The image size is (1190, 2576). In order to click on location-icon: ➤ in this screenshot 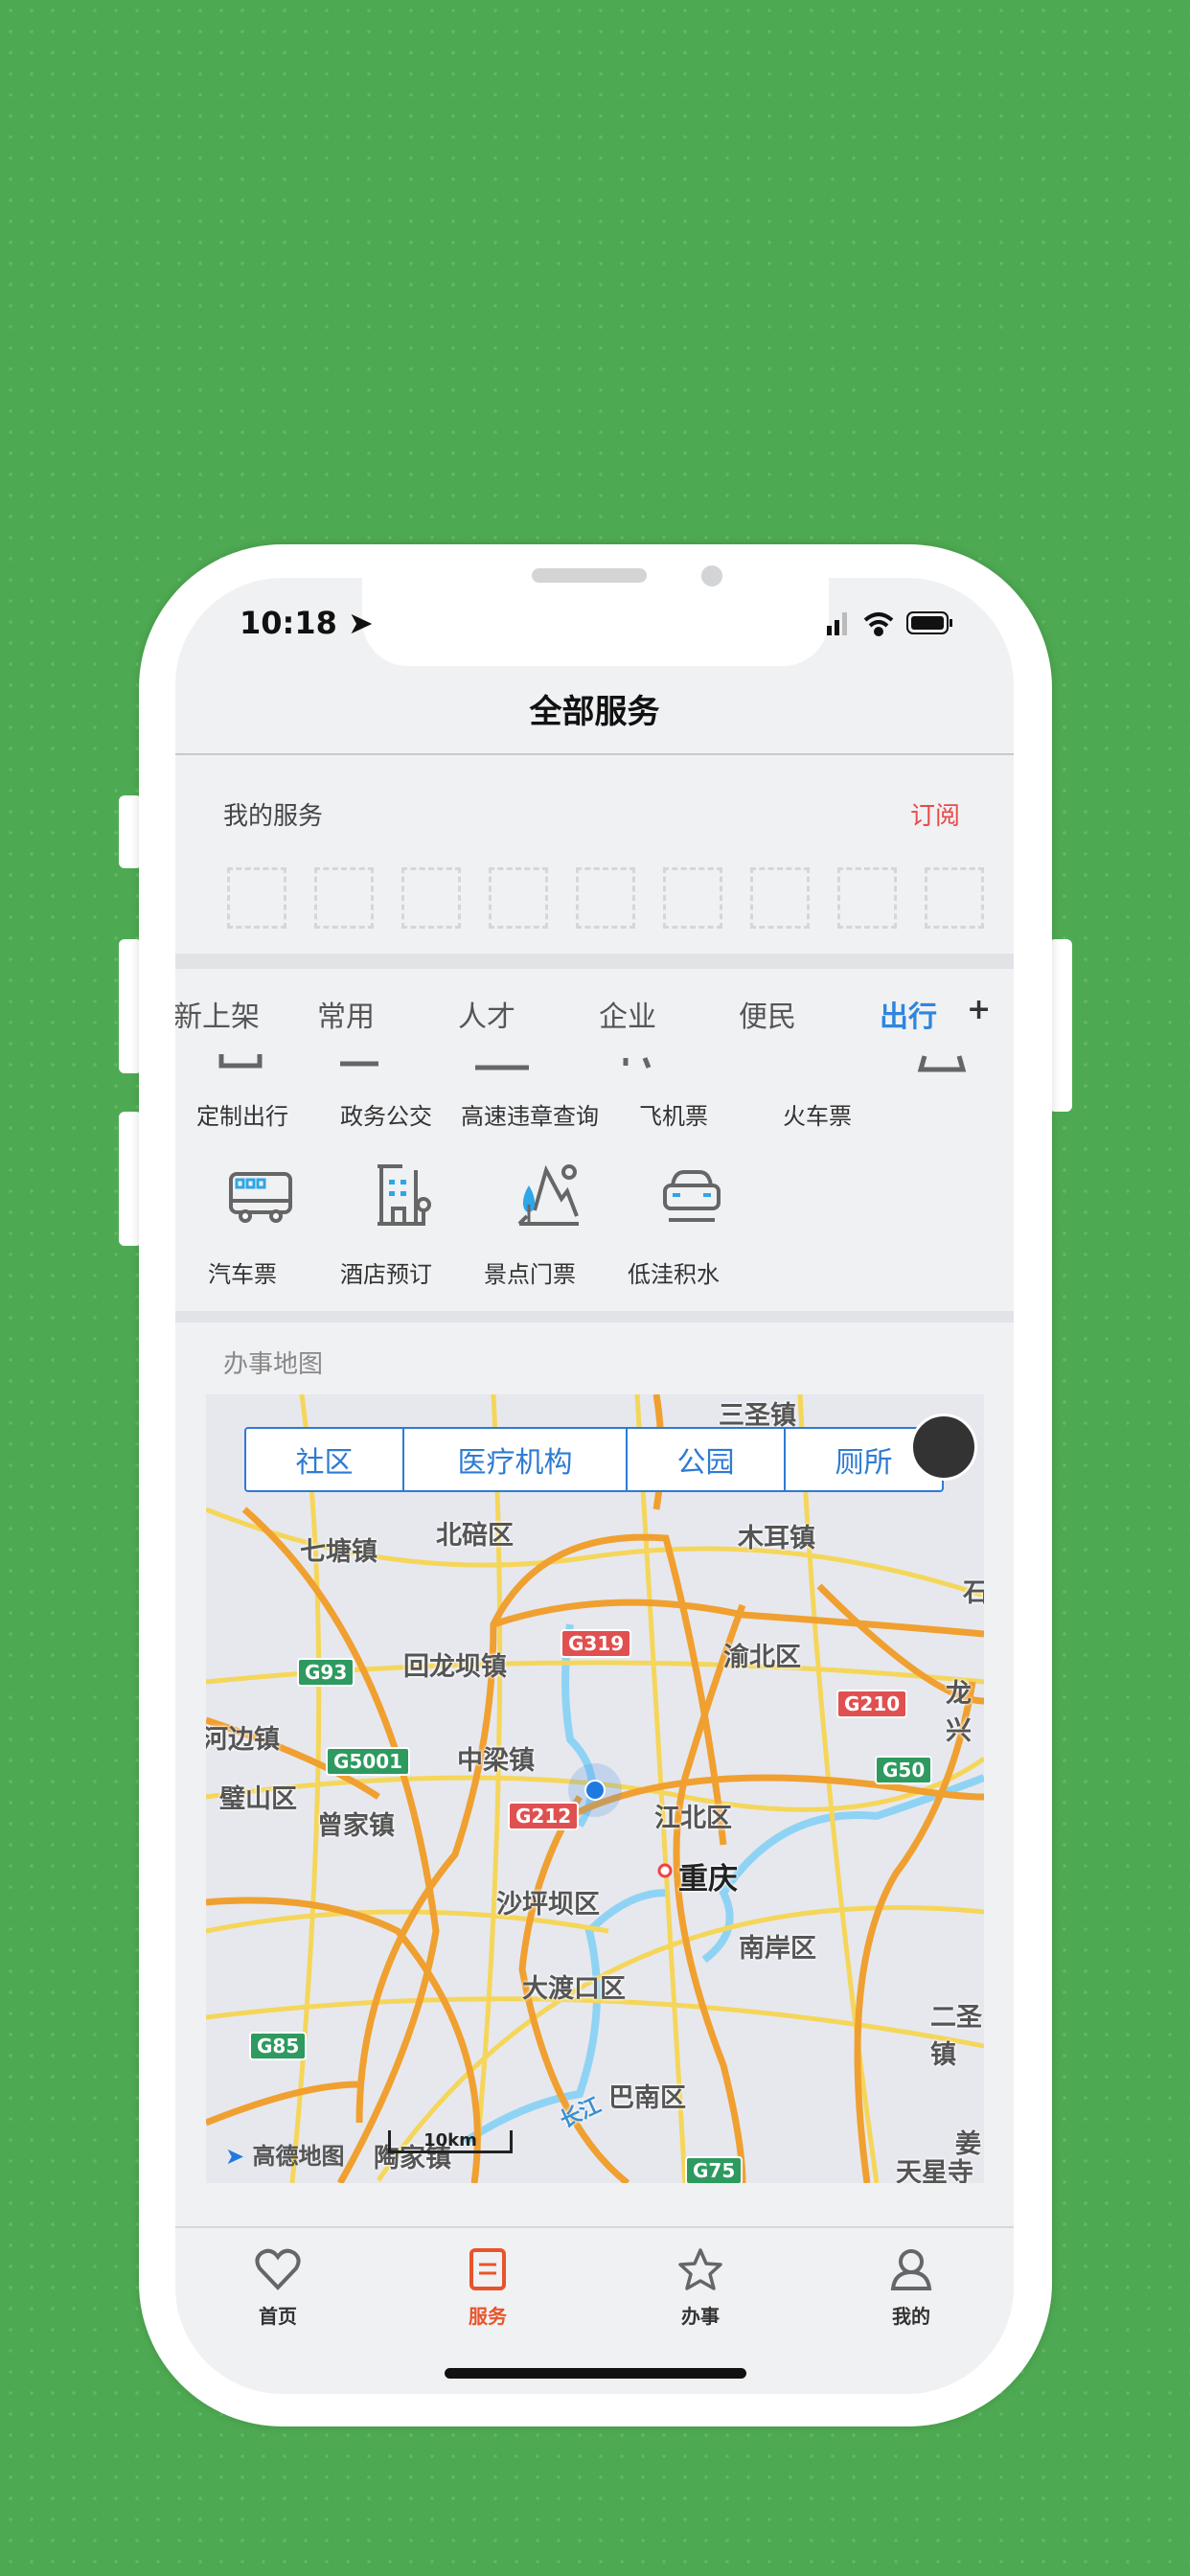, I will do `click(361, 623)`.